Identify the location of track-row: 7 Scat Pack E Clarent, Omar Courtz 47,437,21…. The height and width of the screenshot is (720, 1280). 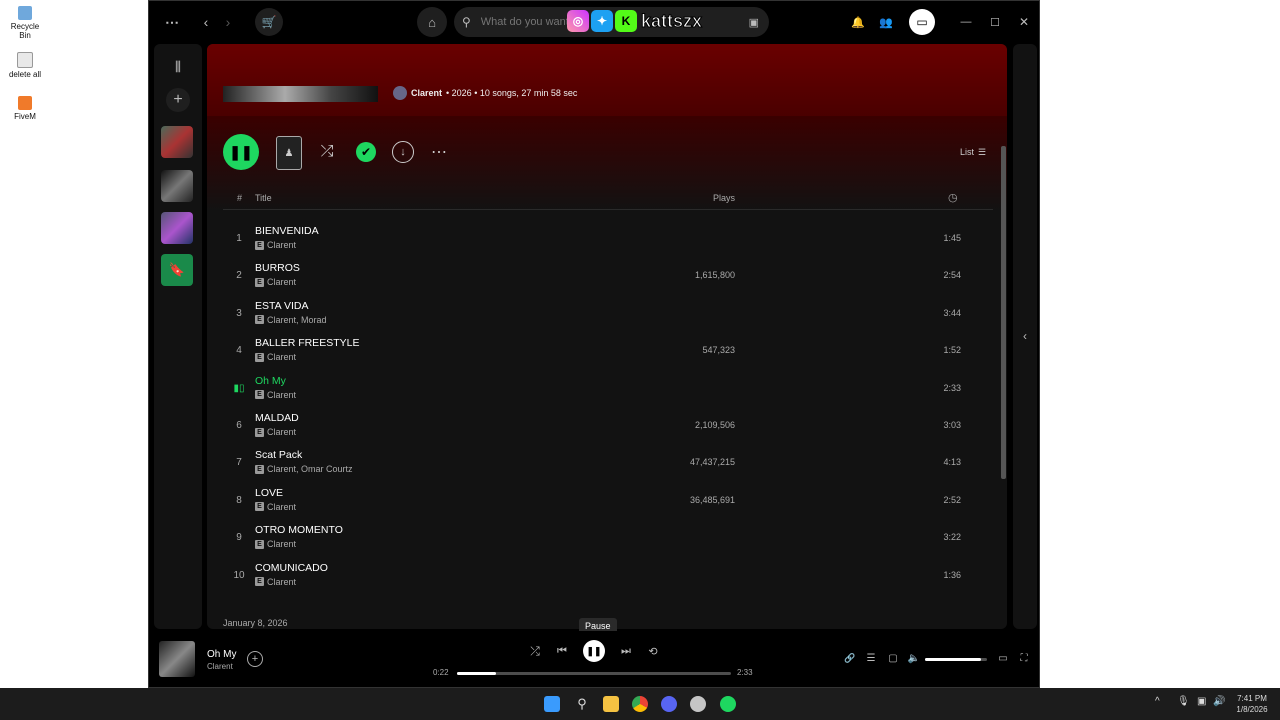
(608, 463).